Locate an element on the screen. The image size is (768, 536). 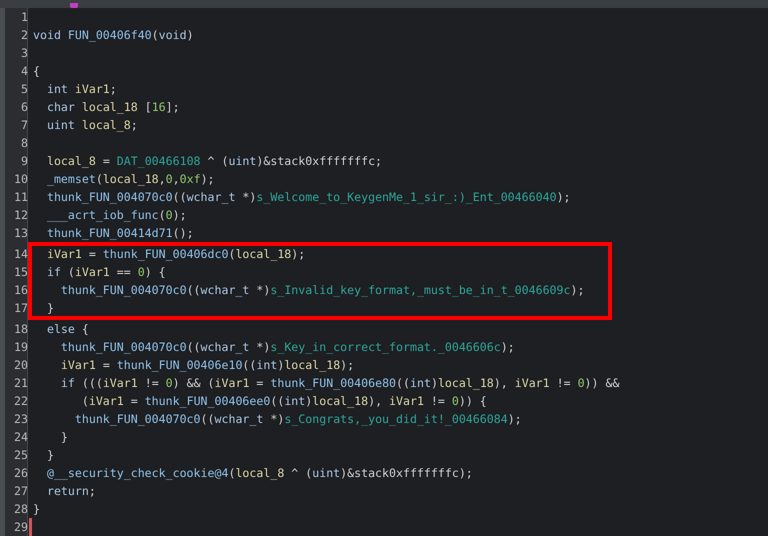
code-line: (iVar1 = thunk_FUN_00406ee0((int)local_18), iVar1 != 0)) { is located at coordinates (283, 401).